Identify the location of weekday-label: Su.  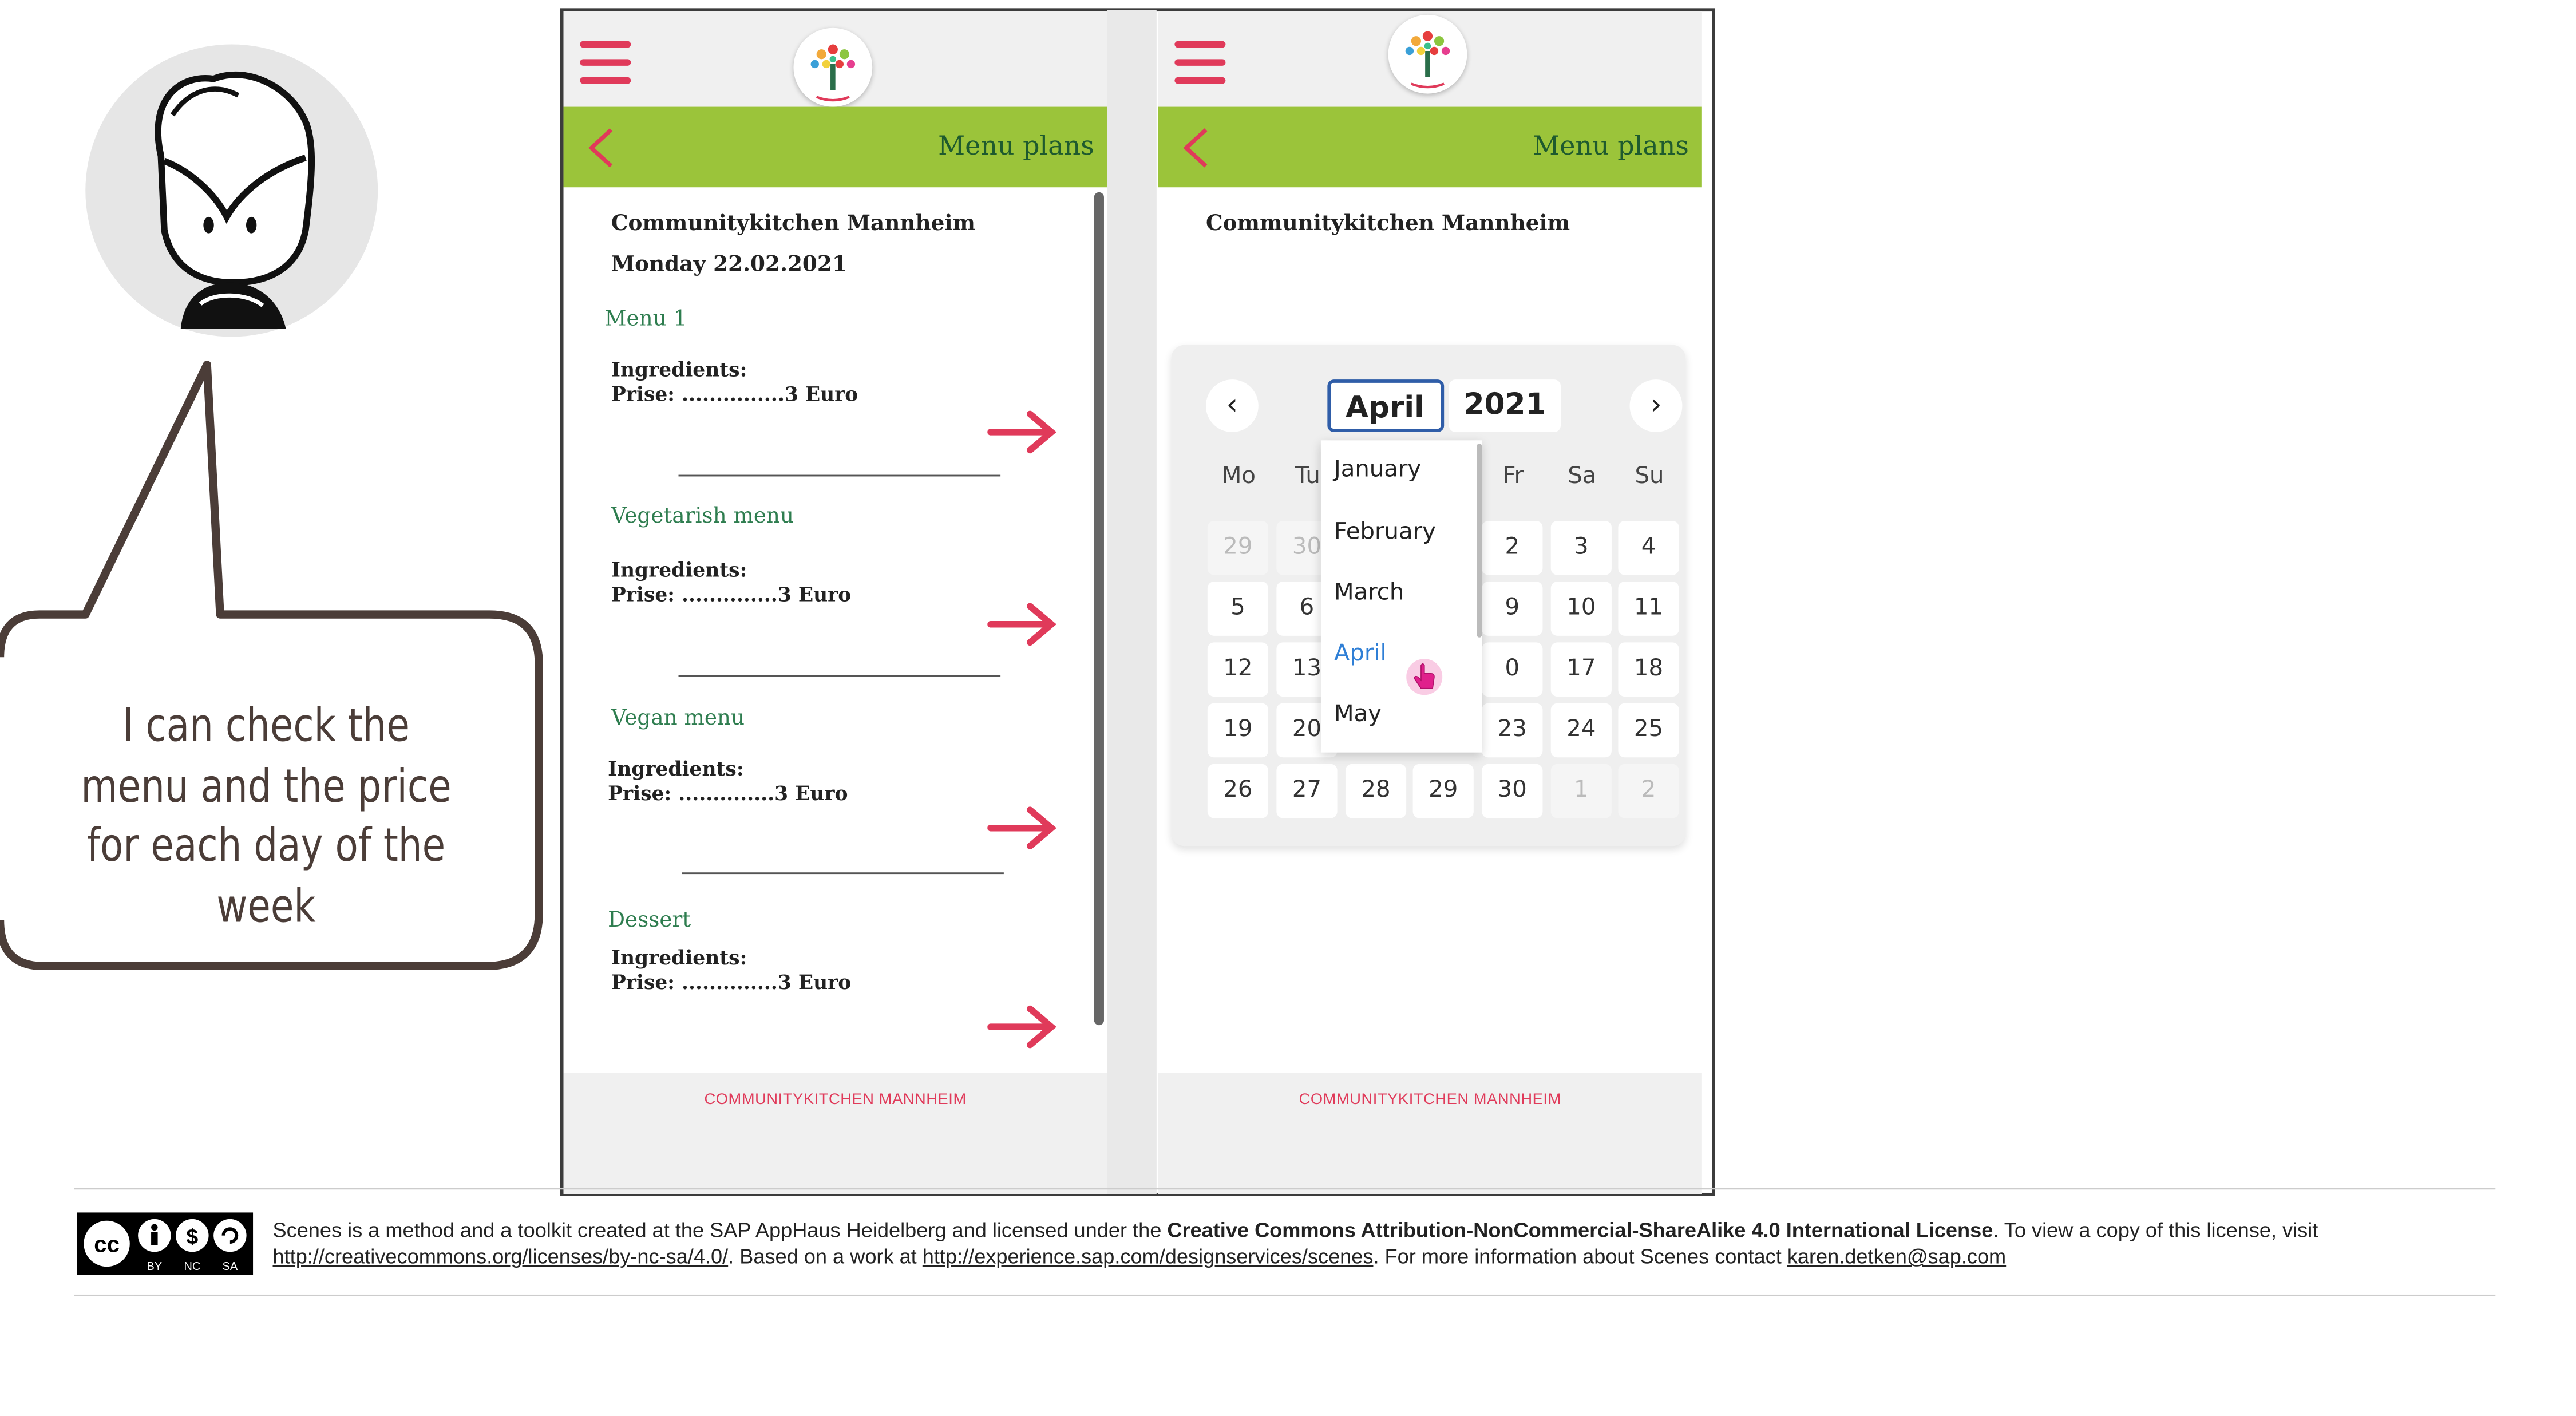
(1649, 477).